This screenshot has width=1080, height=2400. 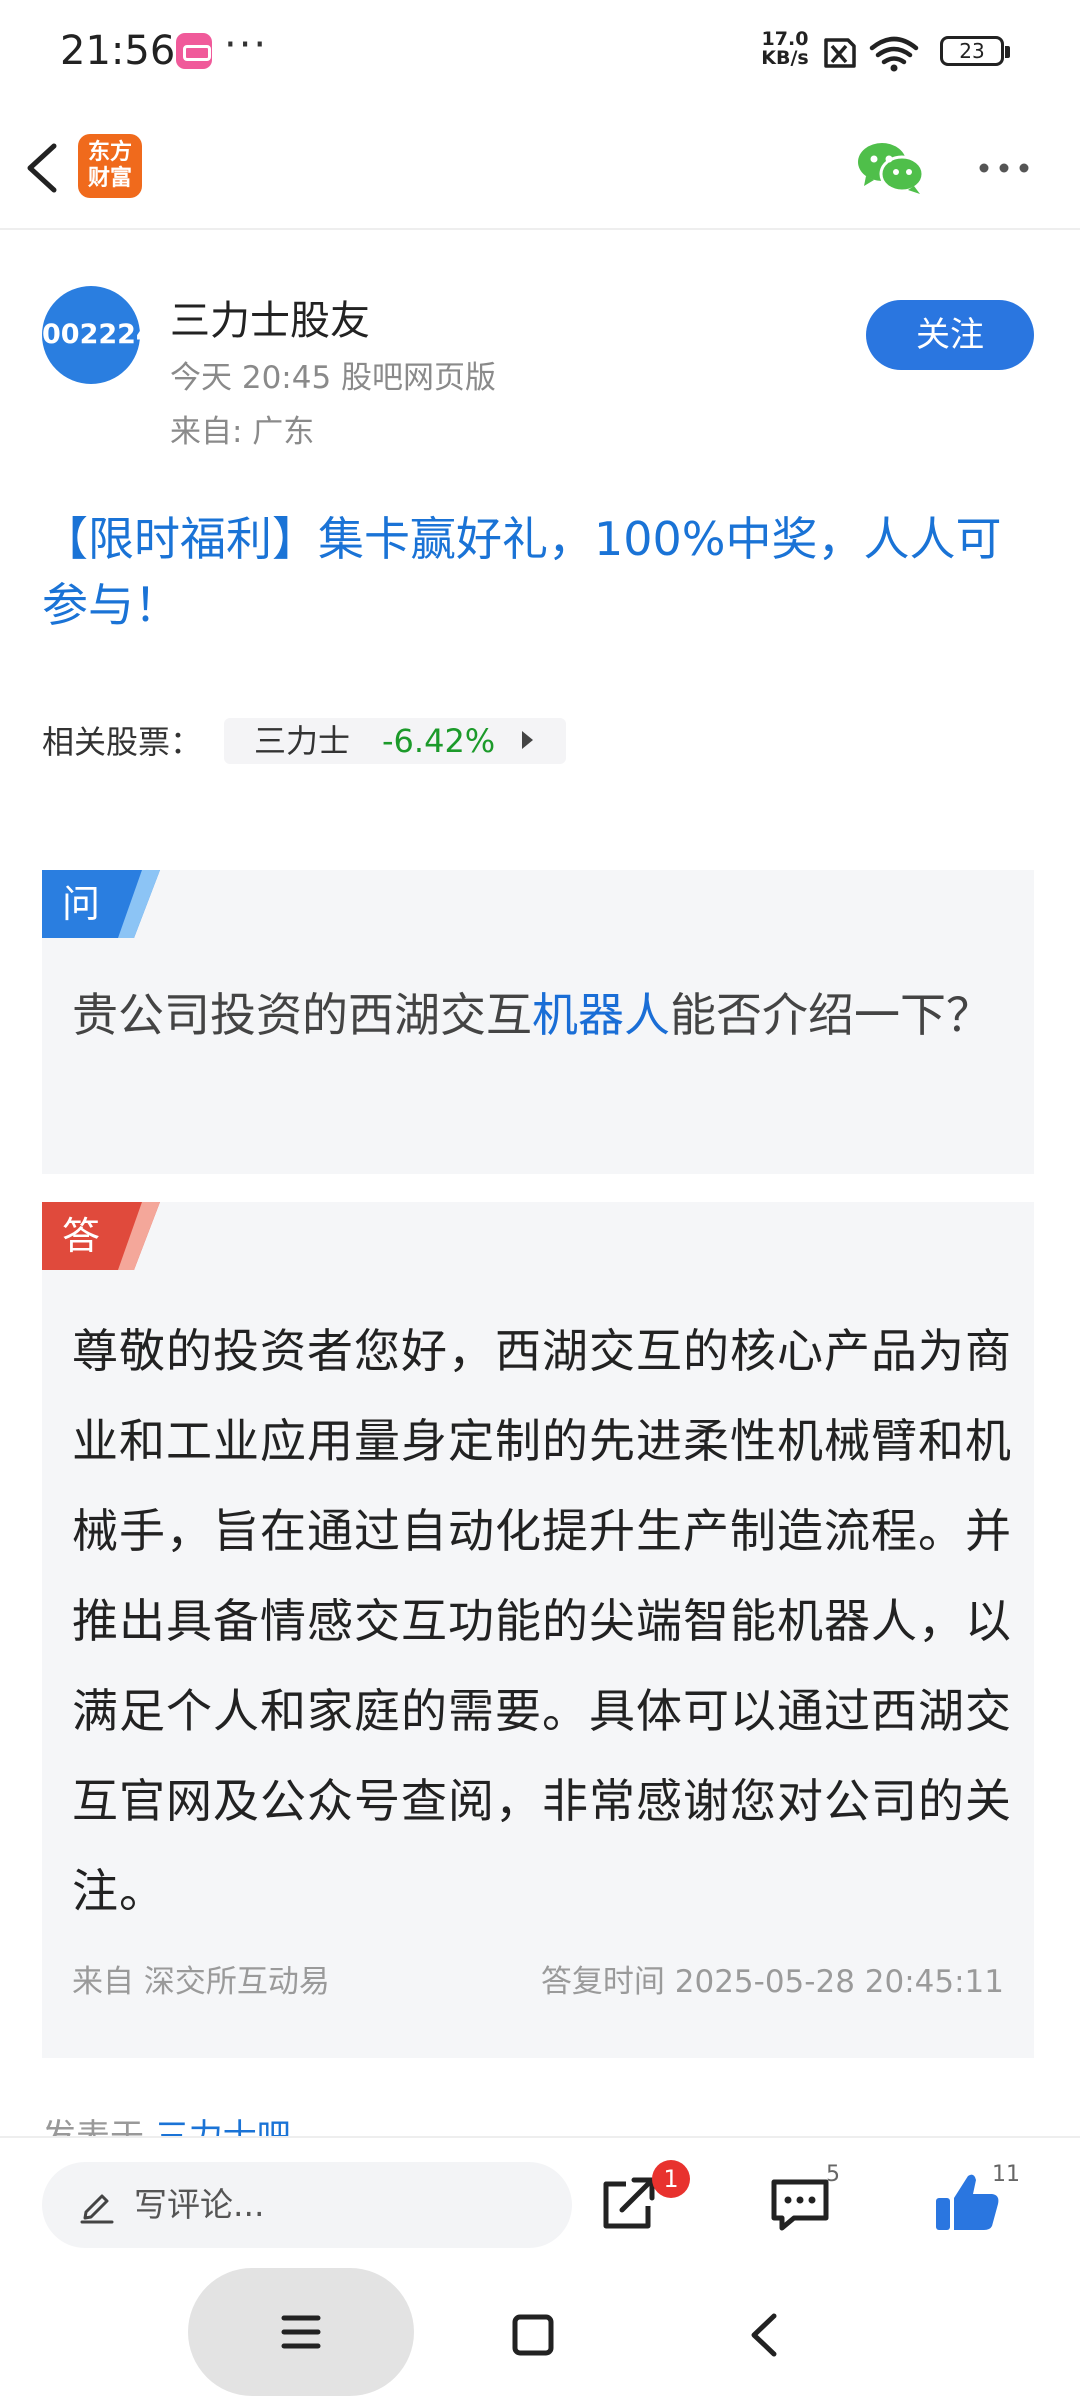 I want to click on answer-badge: 答, so click(x=101, y=1236).